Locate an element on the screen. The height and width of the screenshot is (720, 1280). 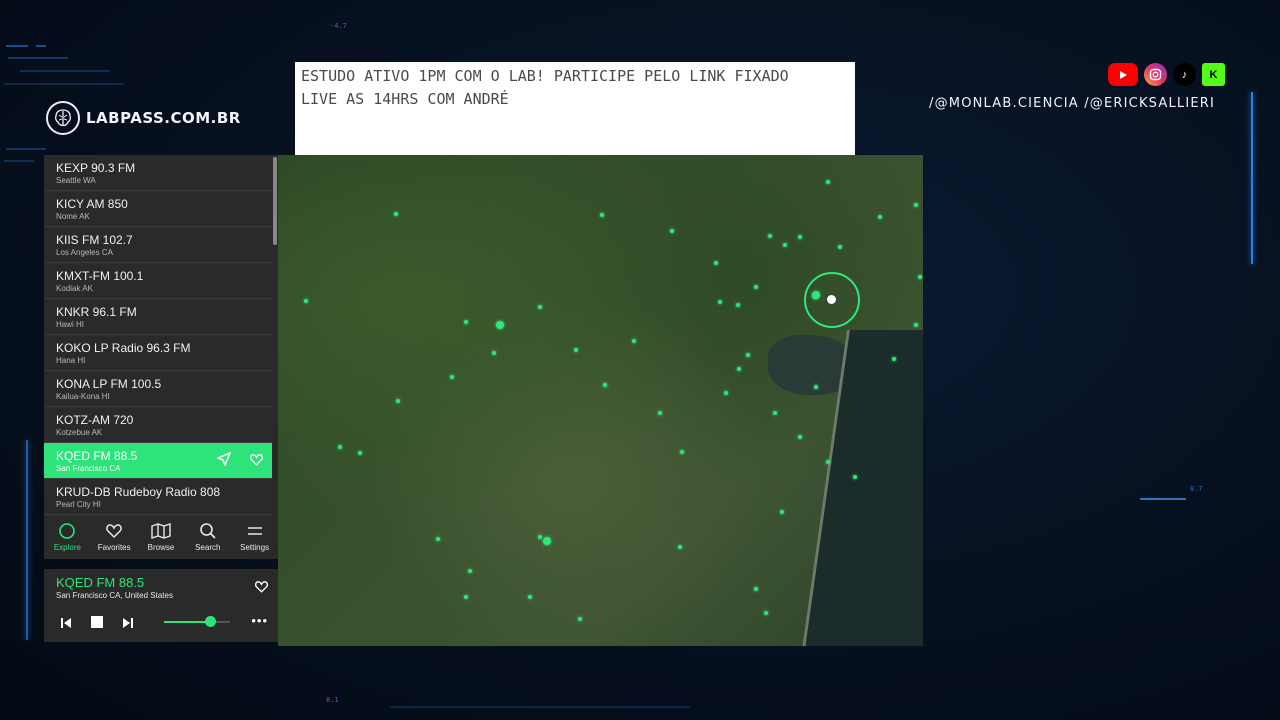
stop-button is located at coordinates (97, 624).